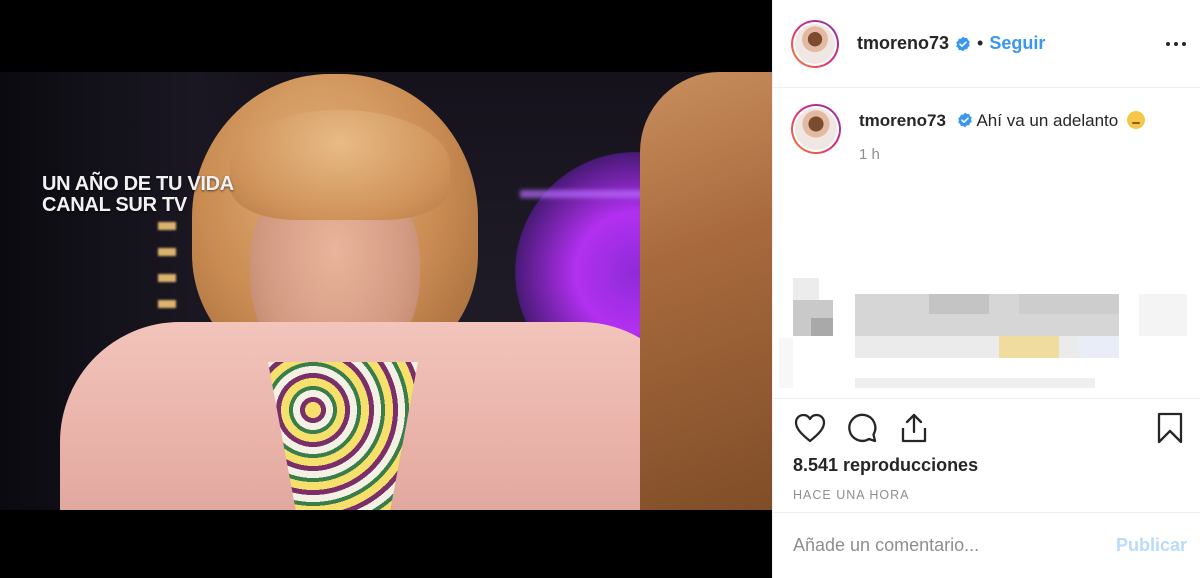  Describe the element at coordinates (694, 507) in the screenshot. I see `channel-logo-icon: 1` at that location.